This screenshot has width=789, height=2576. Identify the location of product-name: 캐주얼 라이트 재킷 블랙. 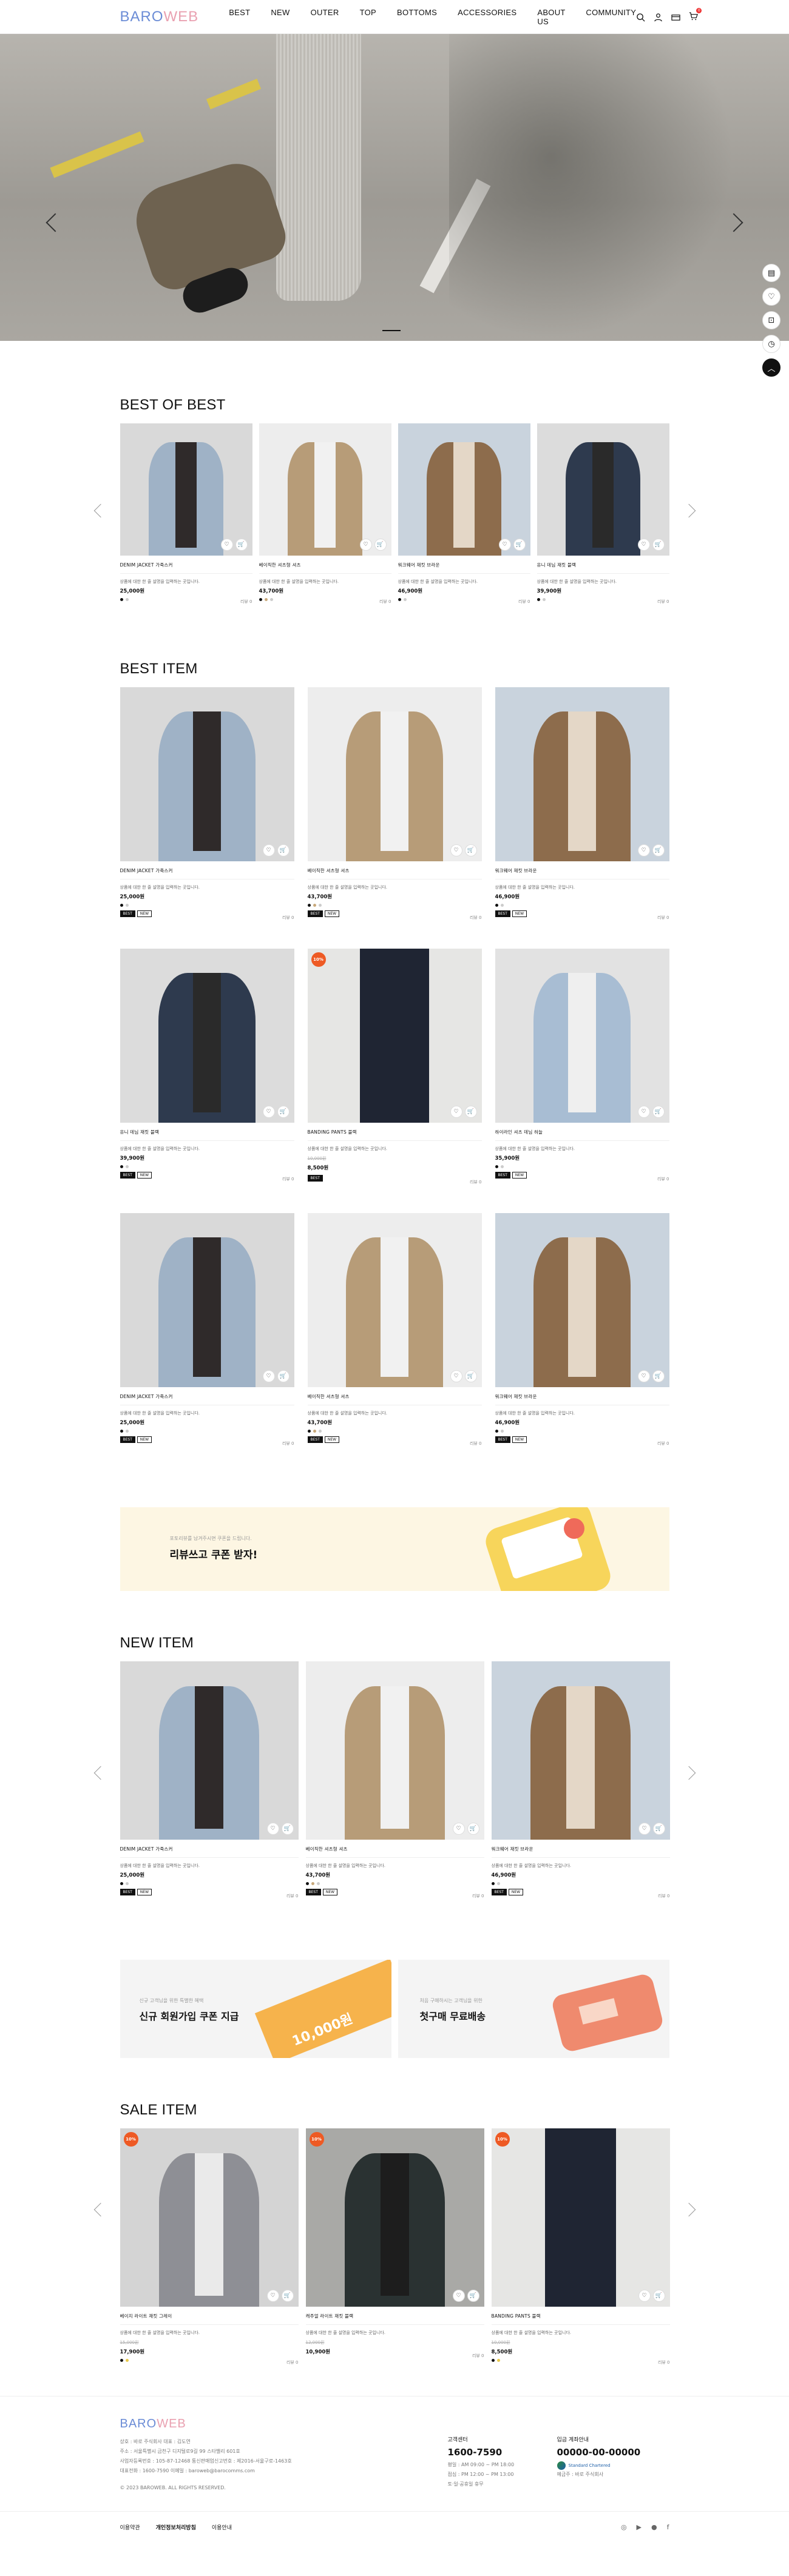
(394, 2319).